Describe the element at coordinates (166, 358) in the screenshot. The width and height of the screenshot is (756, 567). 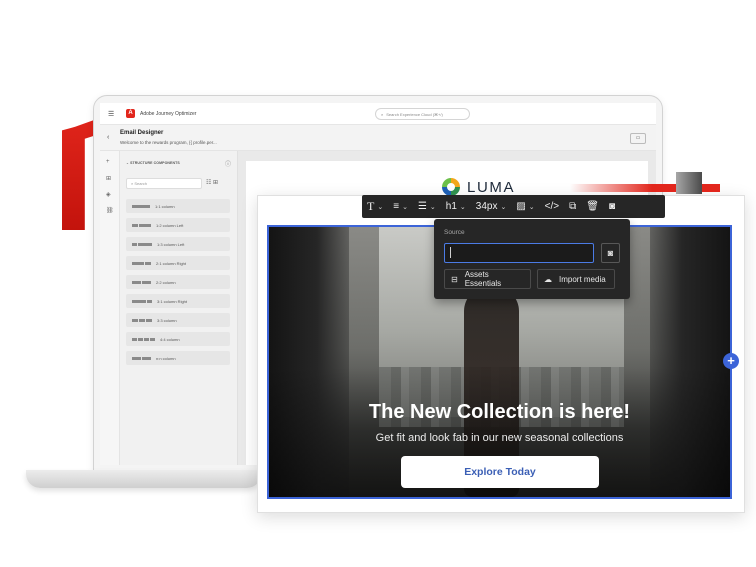
I see `component-label: n:n column` at that location.